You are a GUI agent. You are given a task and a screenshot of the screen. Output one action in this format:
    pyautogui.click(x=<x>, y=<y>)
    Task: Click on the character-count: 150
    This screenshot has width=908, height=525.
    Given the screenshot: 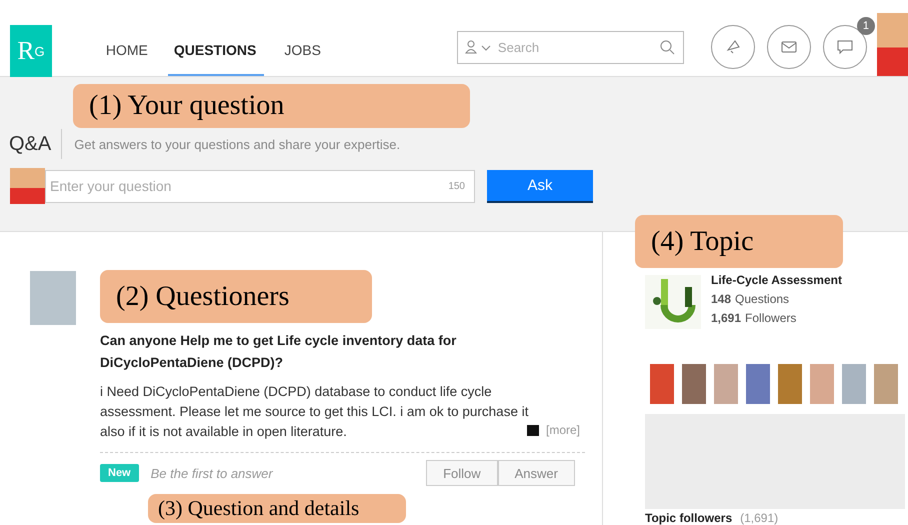 What is the action you would take?
    pyautogui.click(x=456, y=186)
    